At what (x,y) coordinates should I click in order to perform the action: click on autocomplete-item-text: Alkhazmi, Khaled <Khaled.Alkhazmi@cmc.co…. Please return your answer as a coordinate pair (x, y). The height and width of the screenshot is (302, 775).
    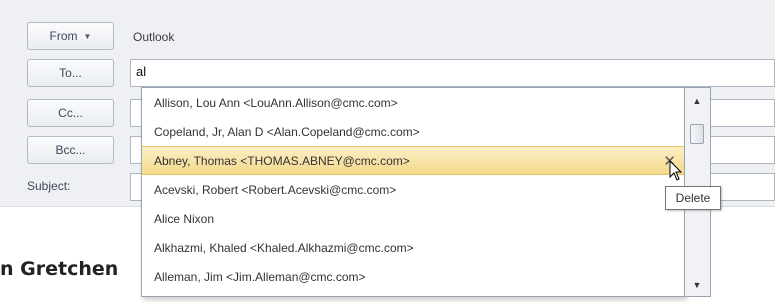
    Looking at the image, I should click on (284, 247).